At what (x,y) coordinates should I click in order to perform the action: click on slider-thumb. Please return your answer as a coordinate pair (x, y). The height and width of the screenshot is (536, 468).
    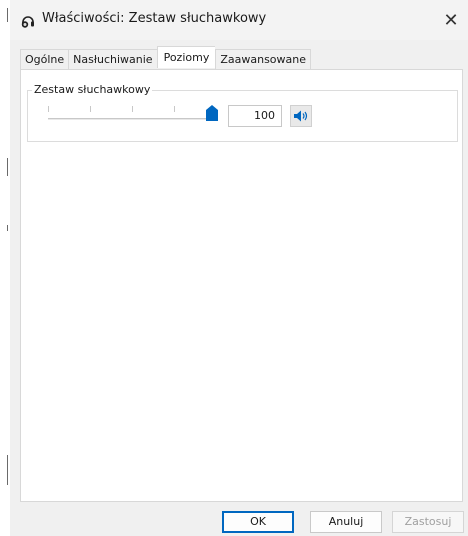
    Looking at the image, I should click on (212, 113).